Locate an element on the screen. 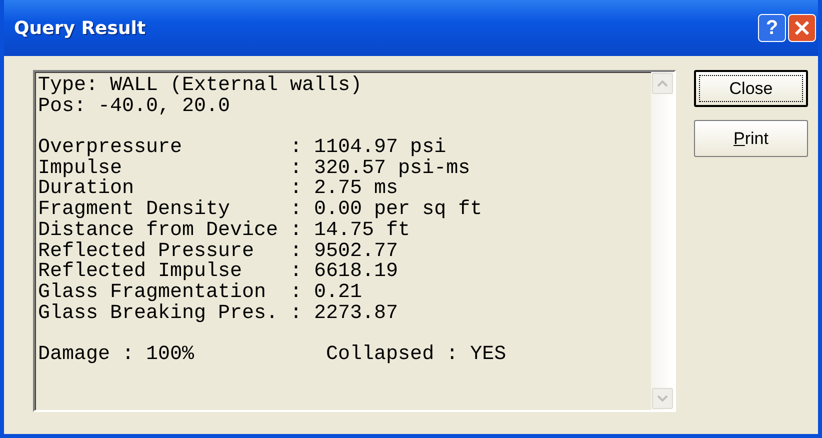 The image size is (822, 438). dialog-button: Print is located at coordinates (751, 138).